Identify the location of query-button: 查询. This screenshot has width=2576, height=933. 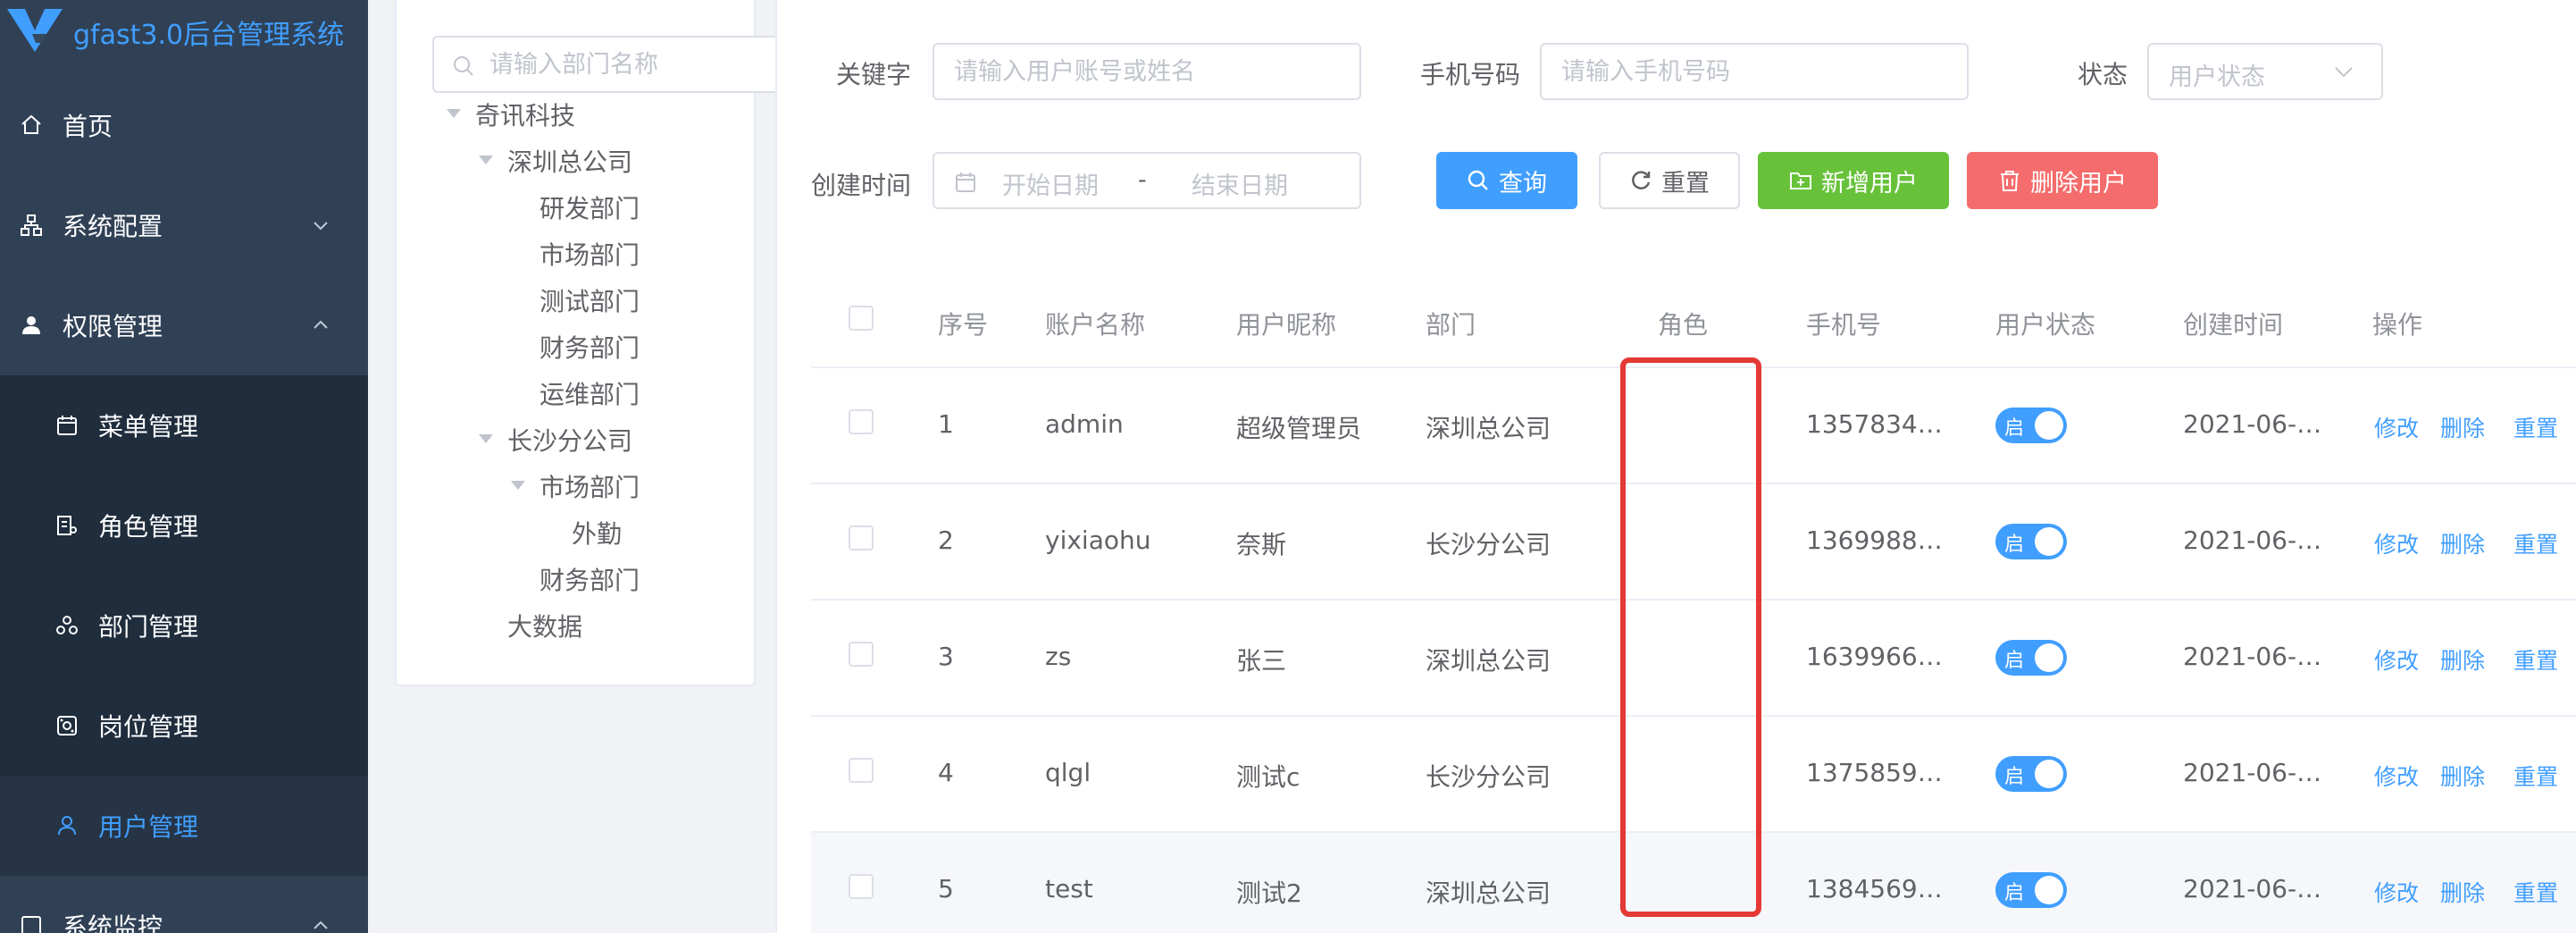
(1507, 180).